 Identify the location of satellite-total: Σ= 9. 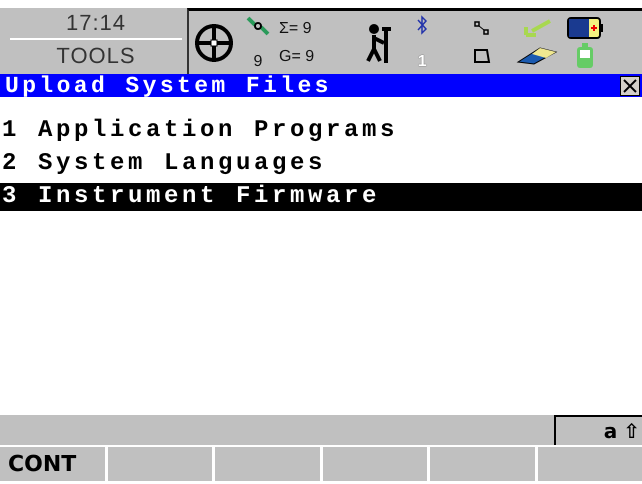
(295, 29).